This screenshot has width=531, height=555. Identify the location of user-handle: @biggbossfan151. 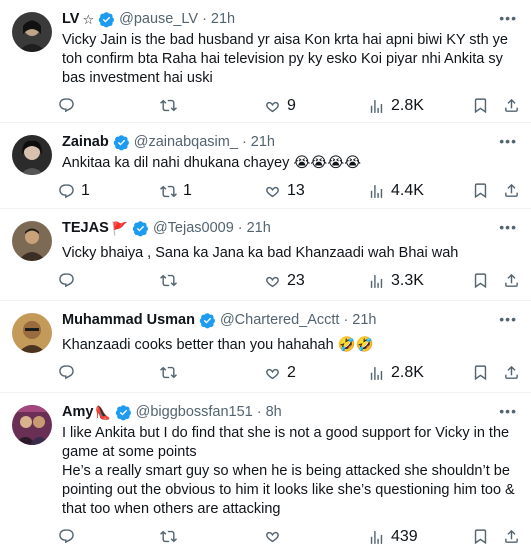
(194, 412).